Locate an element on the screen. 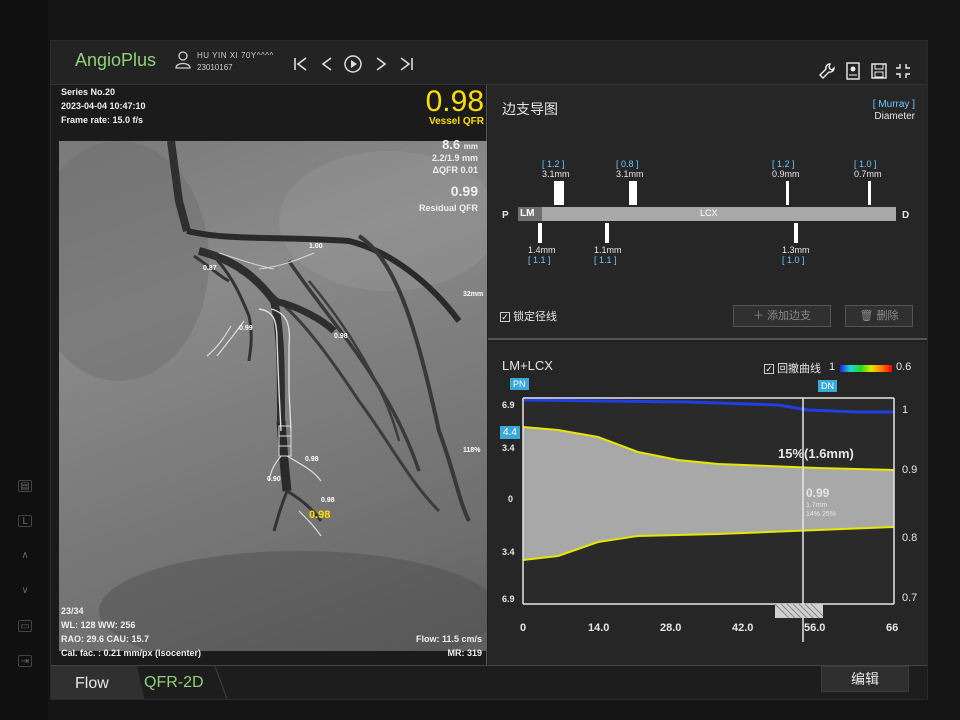 Image resolution: width=960 pixels, height=720 pixels. y-axis-left-label: 0 is located at coordinates (511, 499).